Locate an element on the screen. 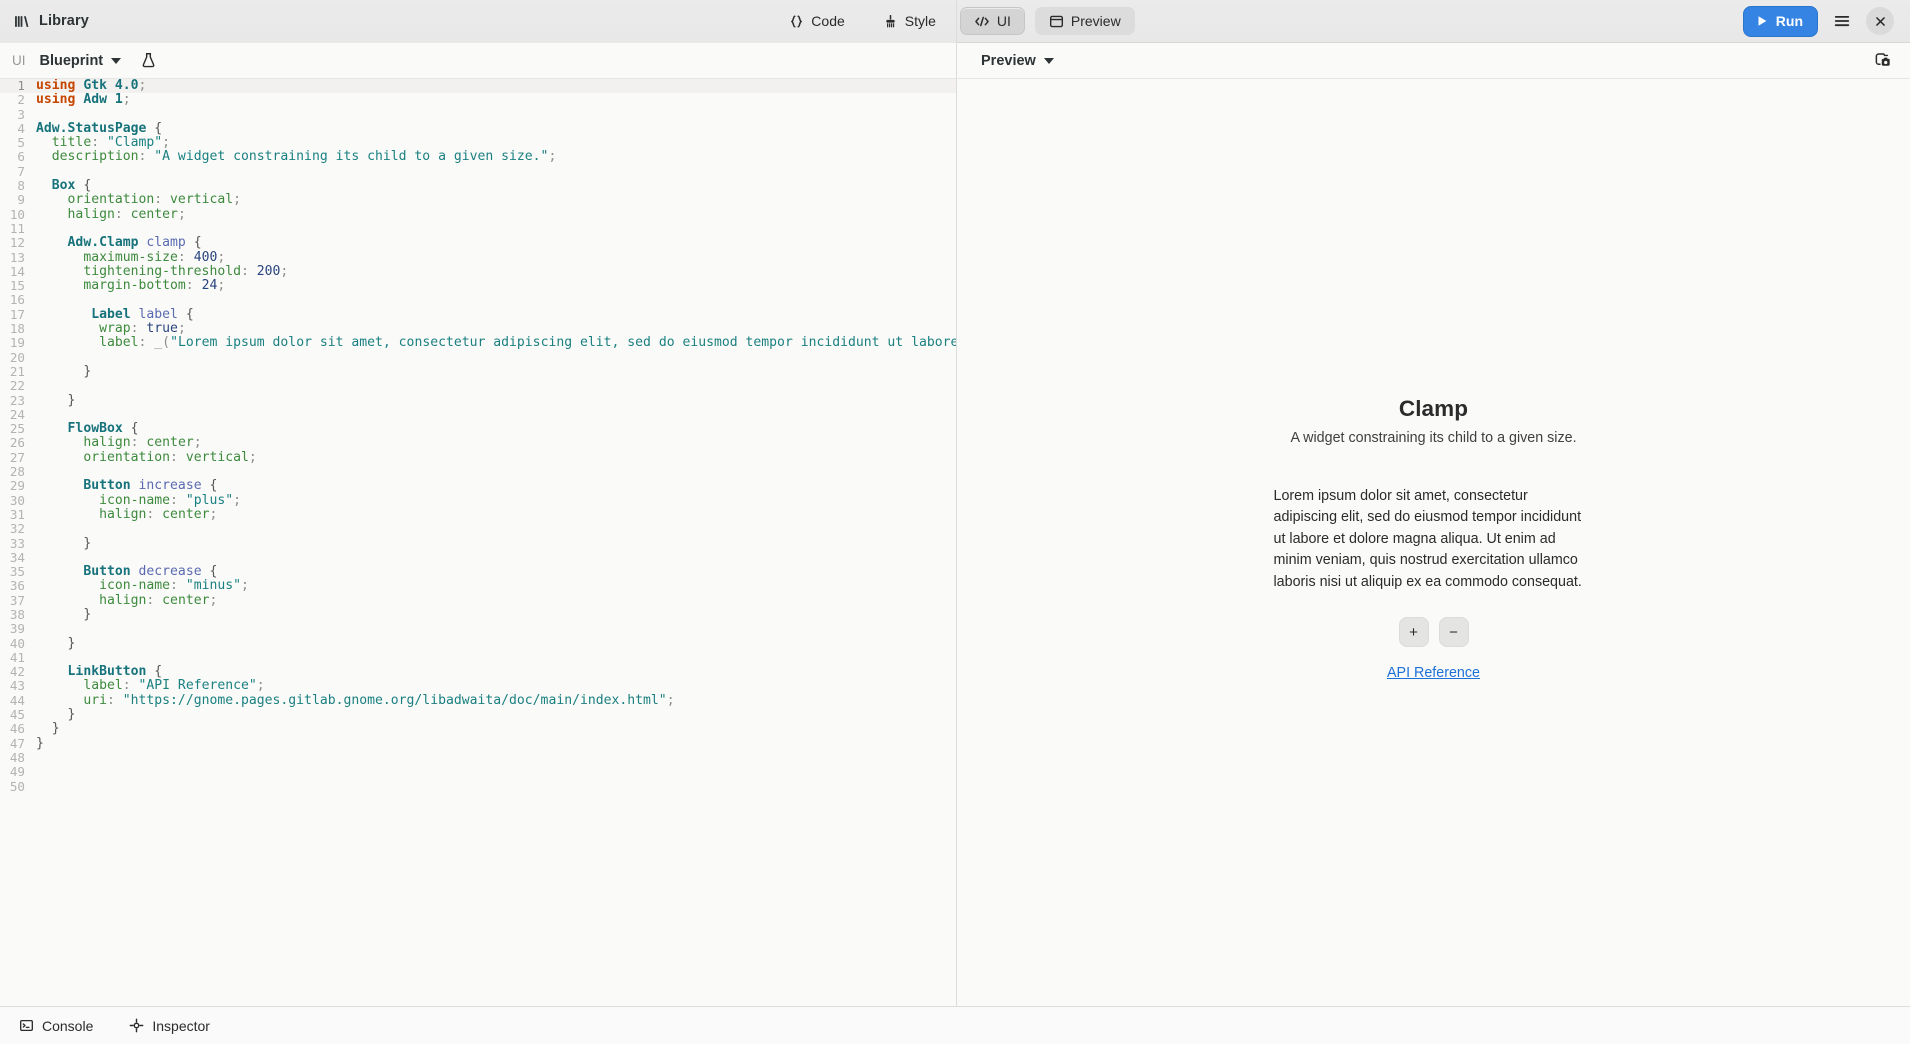 Image resolution: width=1910 pixels, height=1044 pixels. main-menu-button is located at coordinates (1842, 21).